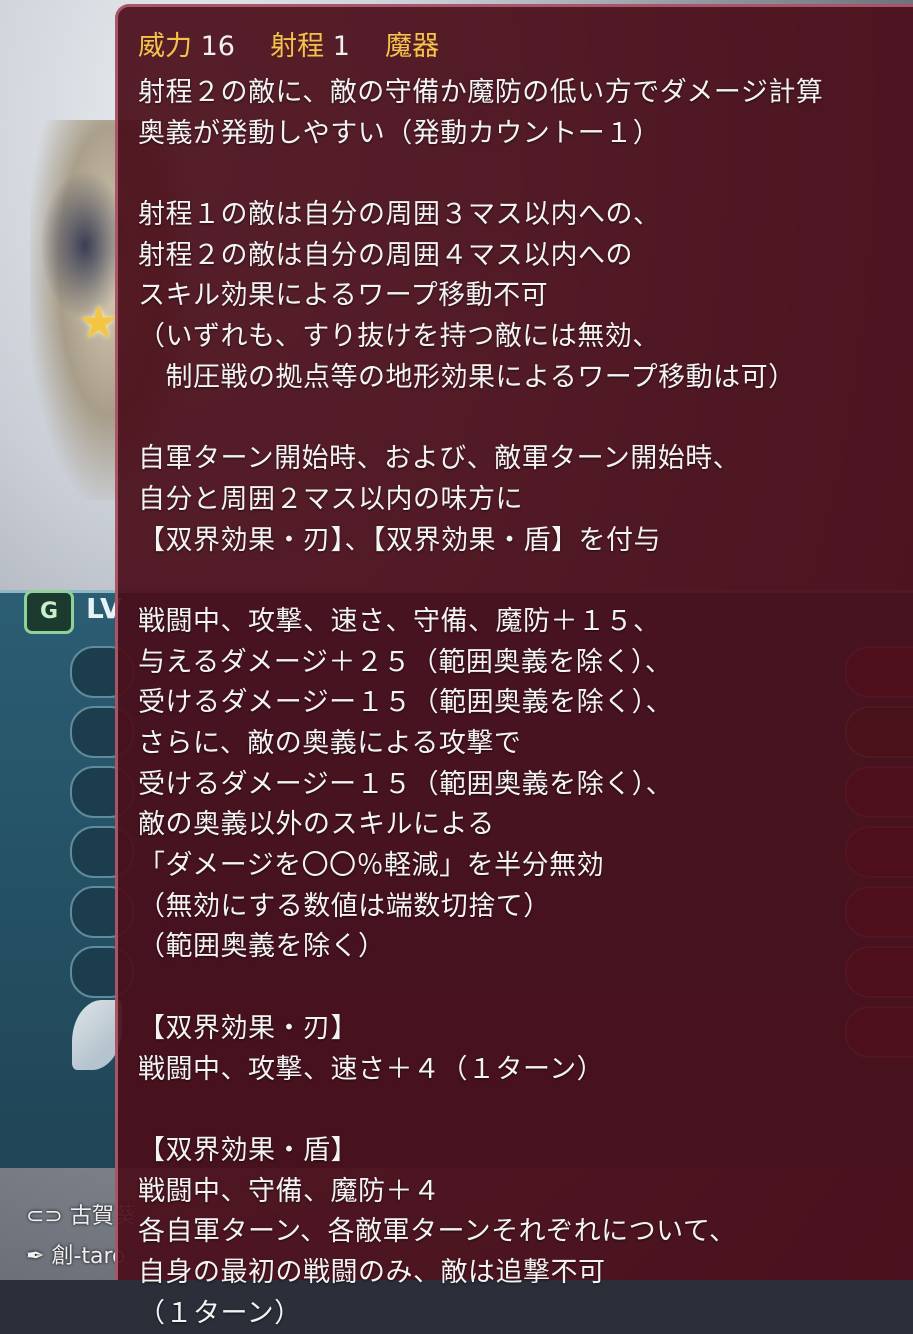  Describe the element at coordinates (248, 1028) in the screenshot. I see `description-line: 【双界効果・刃】` at that location.